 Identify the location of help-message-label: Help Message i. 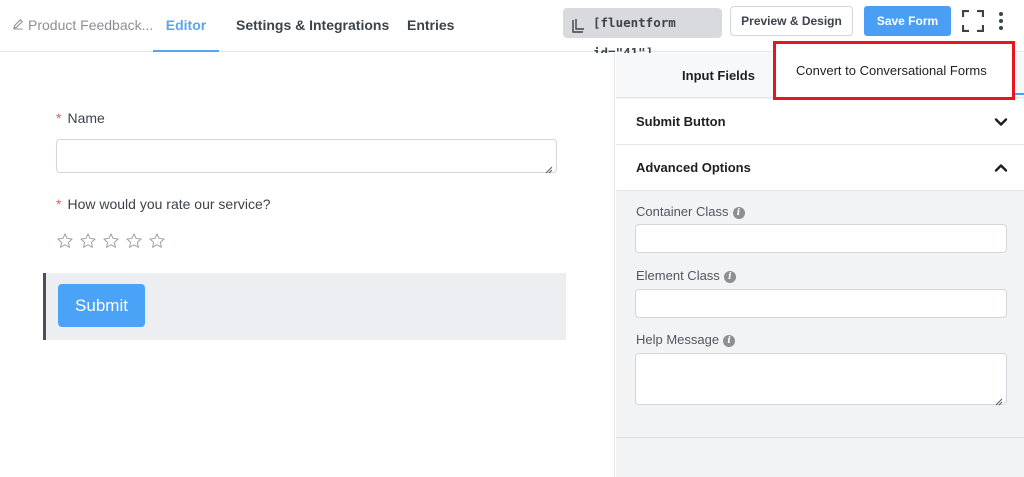
(686, 339).